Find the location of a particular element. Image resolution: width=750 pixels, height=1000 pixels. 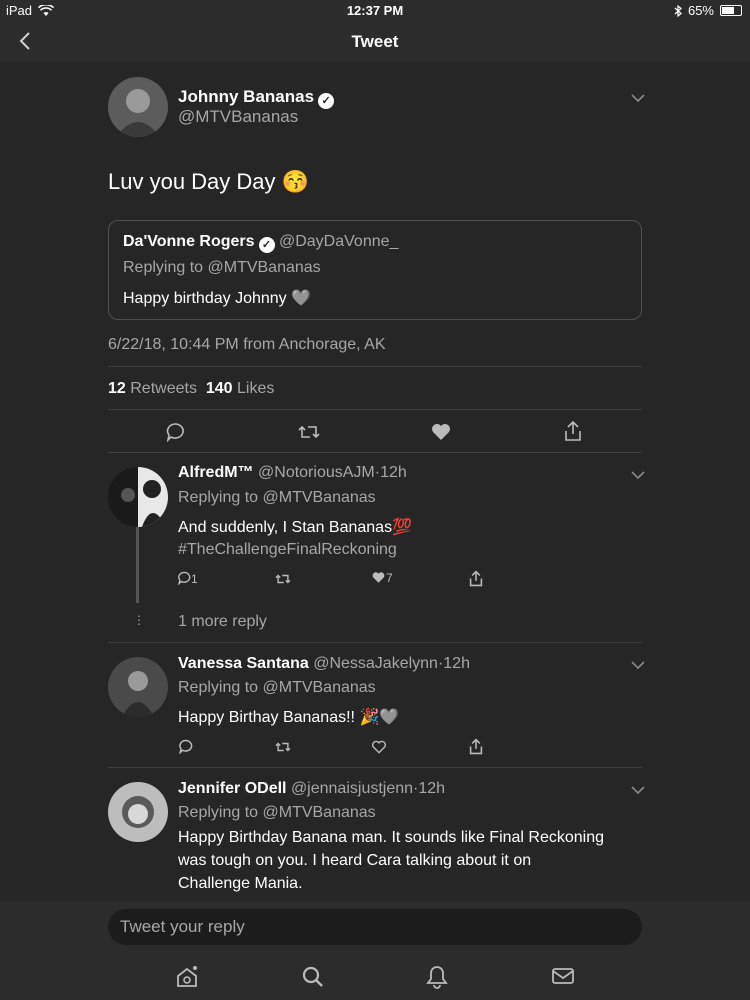

quoted-text: Happy birthday Johnny 🩶 is located at coordinates (217, 298).